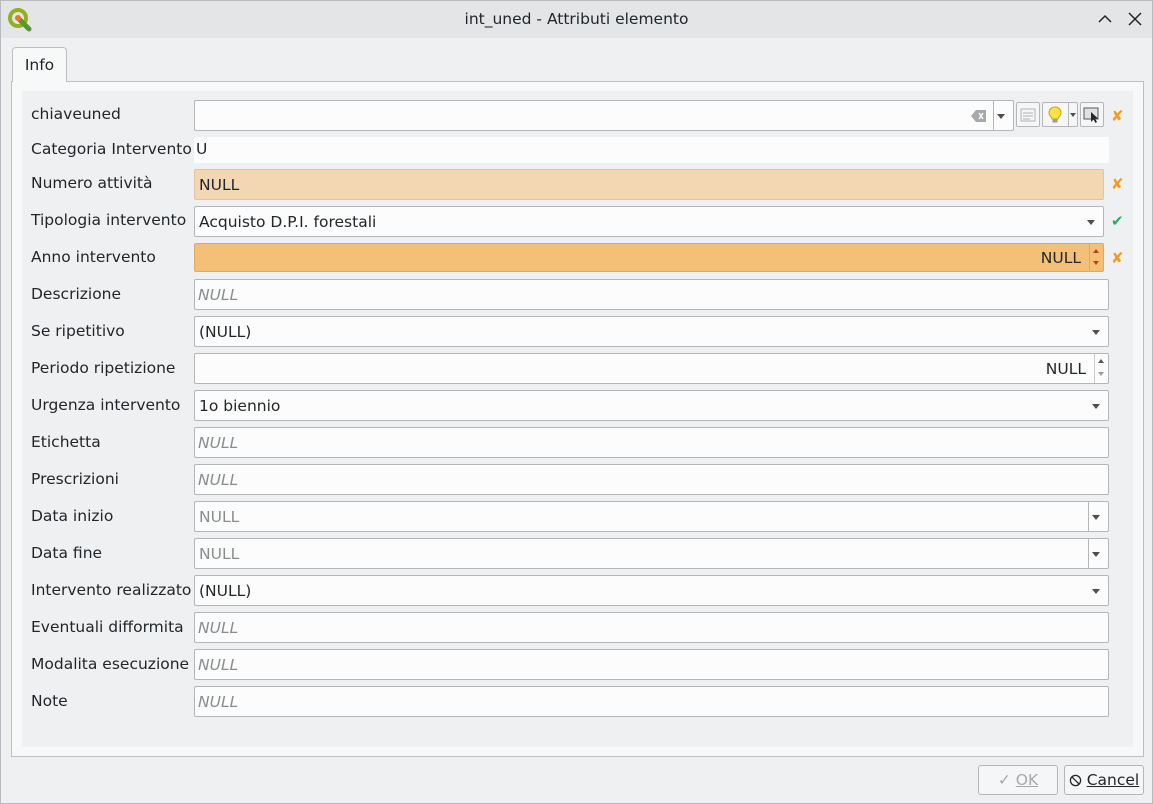  Describe the element at coordinates (651, 442) in the screenshot. I see `etichetta-input: NULL` at that location.